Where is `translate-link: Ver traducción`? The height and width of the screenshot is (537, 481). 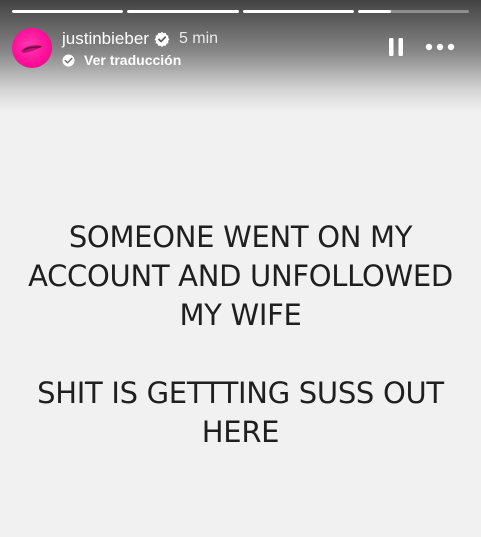
translate-link: Ver traducción is located at coordinates (121, 60).